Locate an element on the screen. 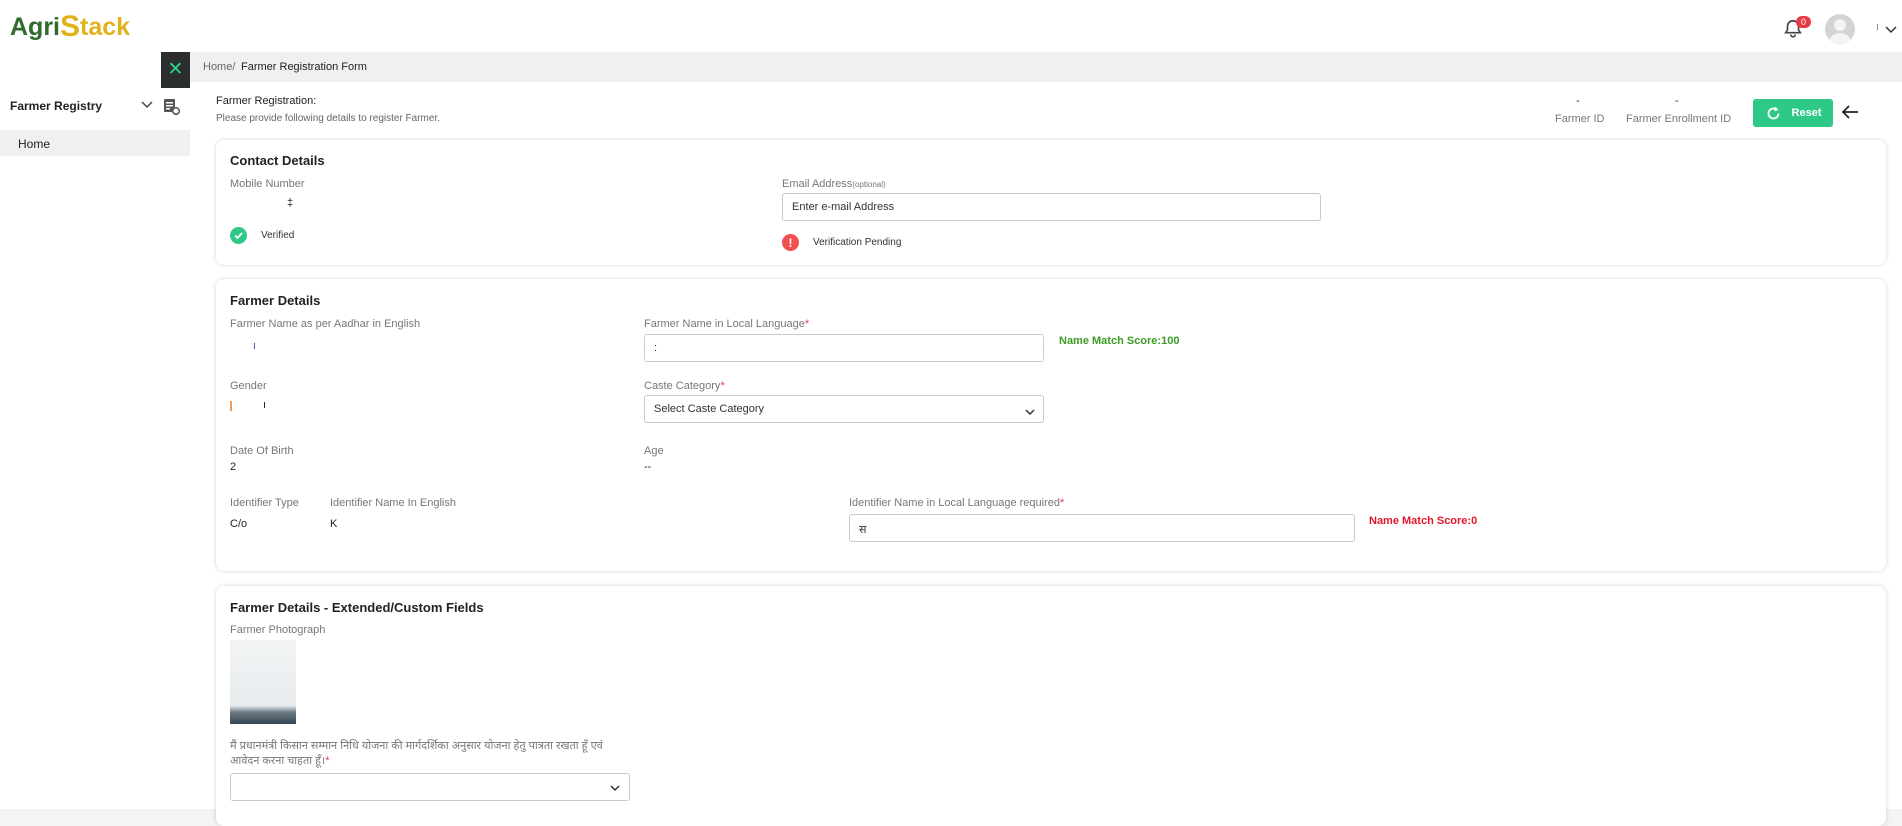 Image resolution: width=1902 pixels, height=826 pixels. user-name: ı is located at coordinates (1878, 27).